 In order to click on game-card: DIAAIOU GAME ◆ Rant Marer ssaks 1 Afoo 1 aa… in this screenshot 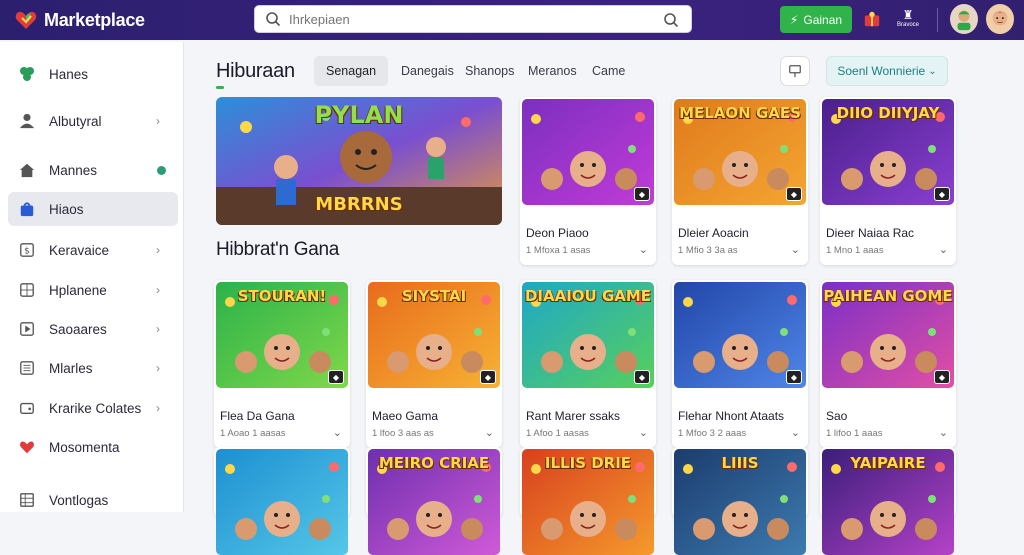, I will do `click(588, 364)`.